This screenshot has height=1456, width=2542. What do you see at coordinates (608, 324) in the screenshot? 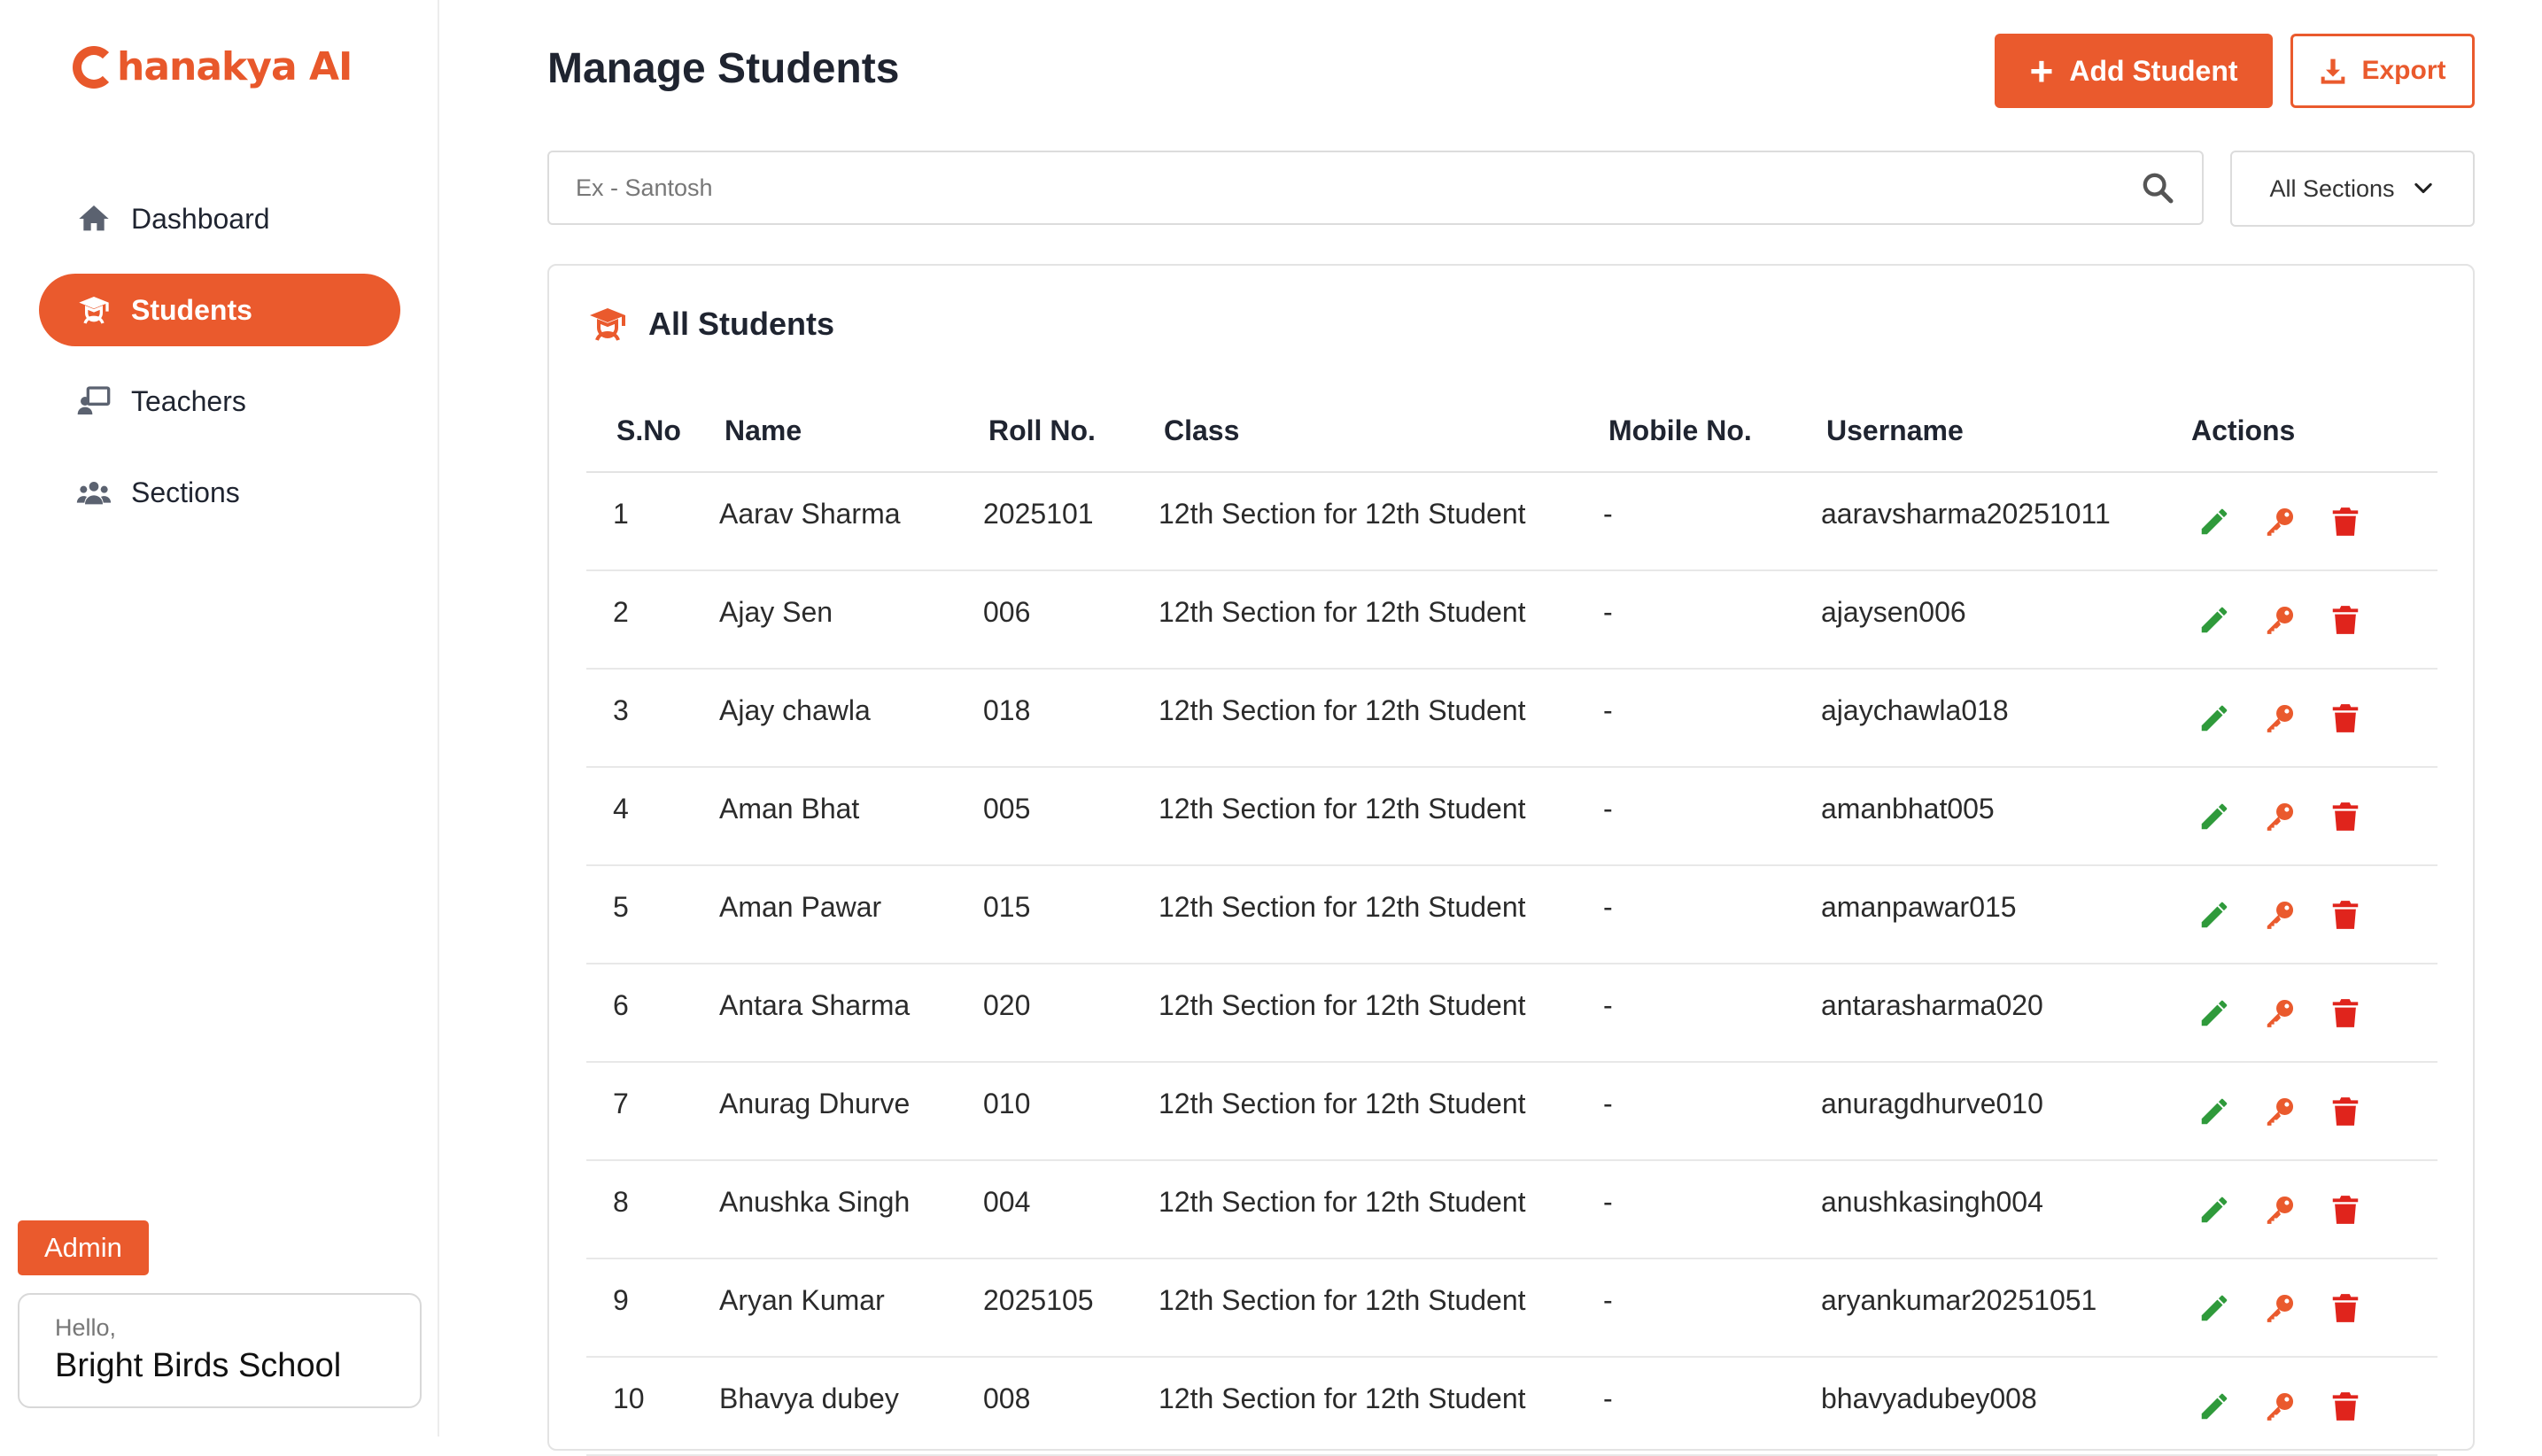
I see `graduate-icon` at bounding box center [608, 324].